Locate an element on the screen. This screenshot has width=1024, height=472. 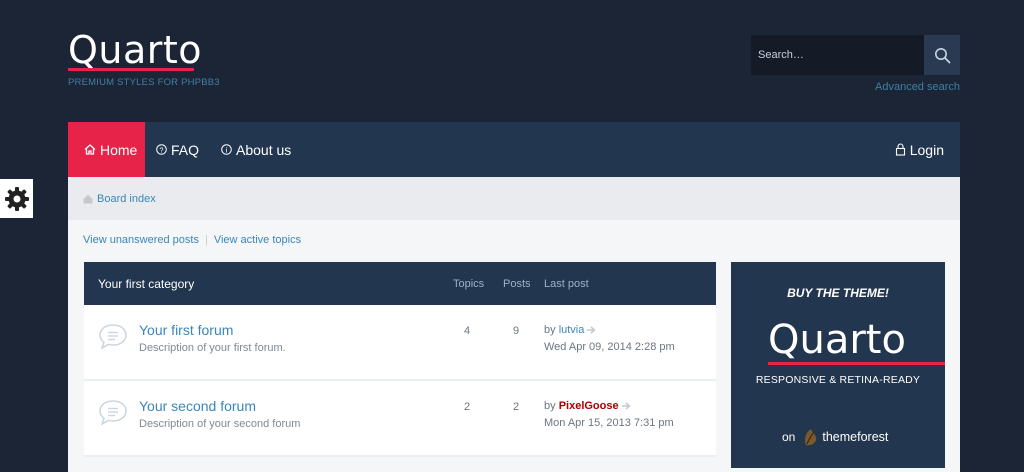
forum-title: Your second forum is located at coordinates (197, 406).